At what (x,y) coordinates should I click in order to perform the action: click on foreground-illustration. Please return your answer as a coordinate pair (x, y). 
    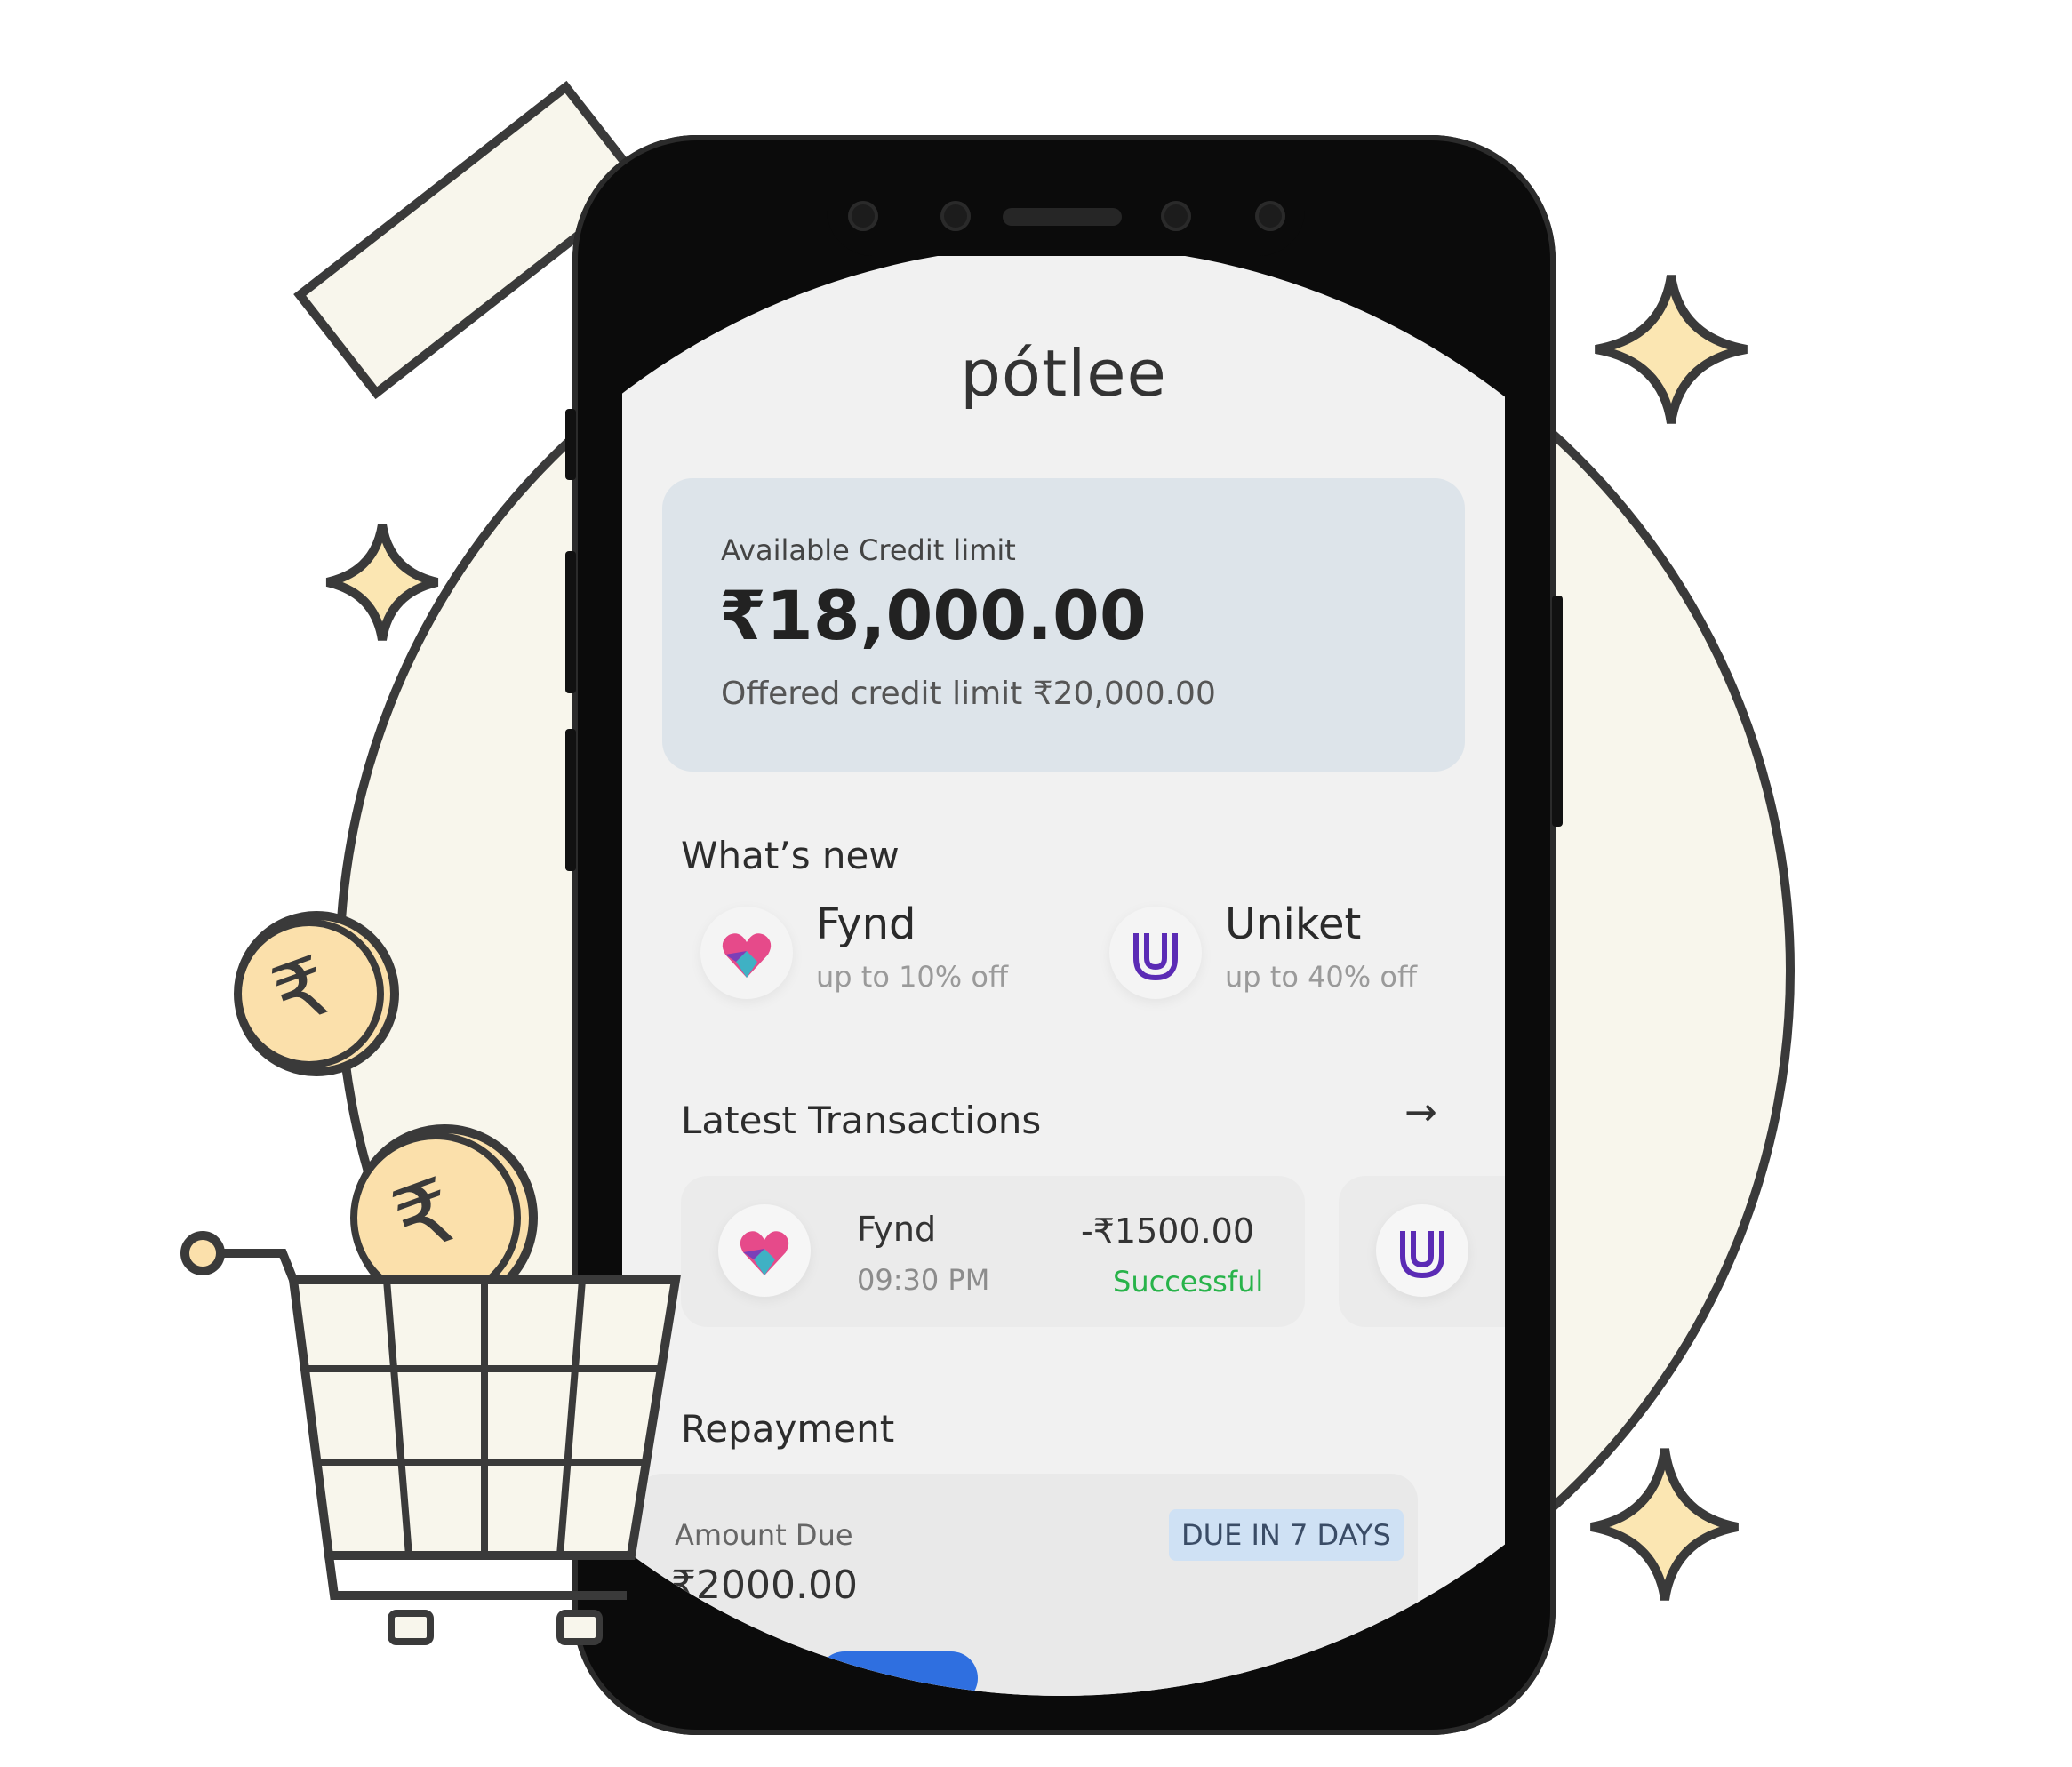
    Looking at the image, I should click on (430, 1278).